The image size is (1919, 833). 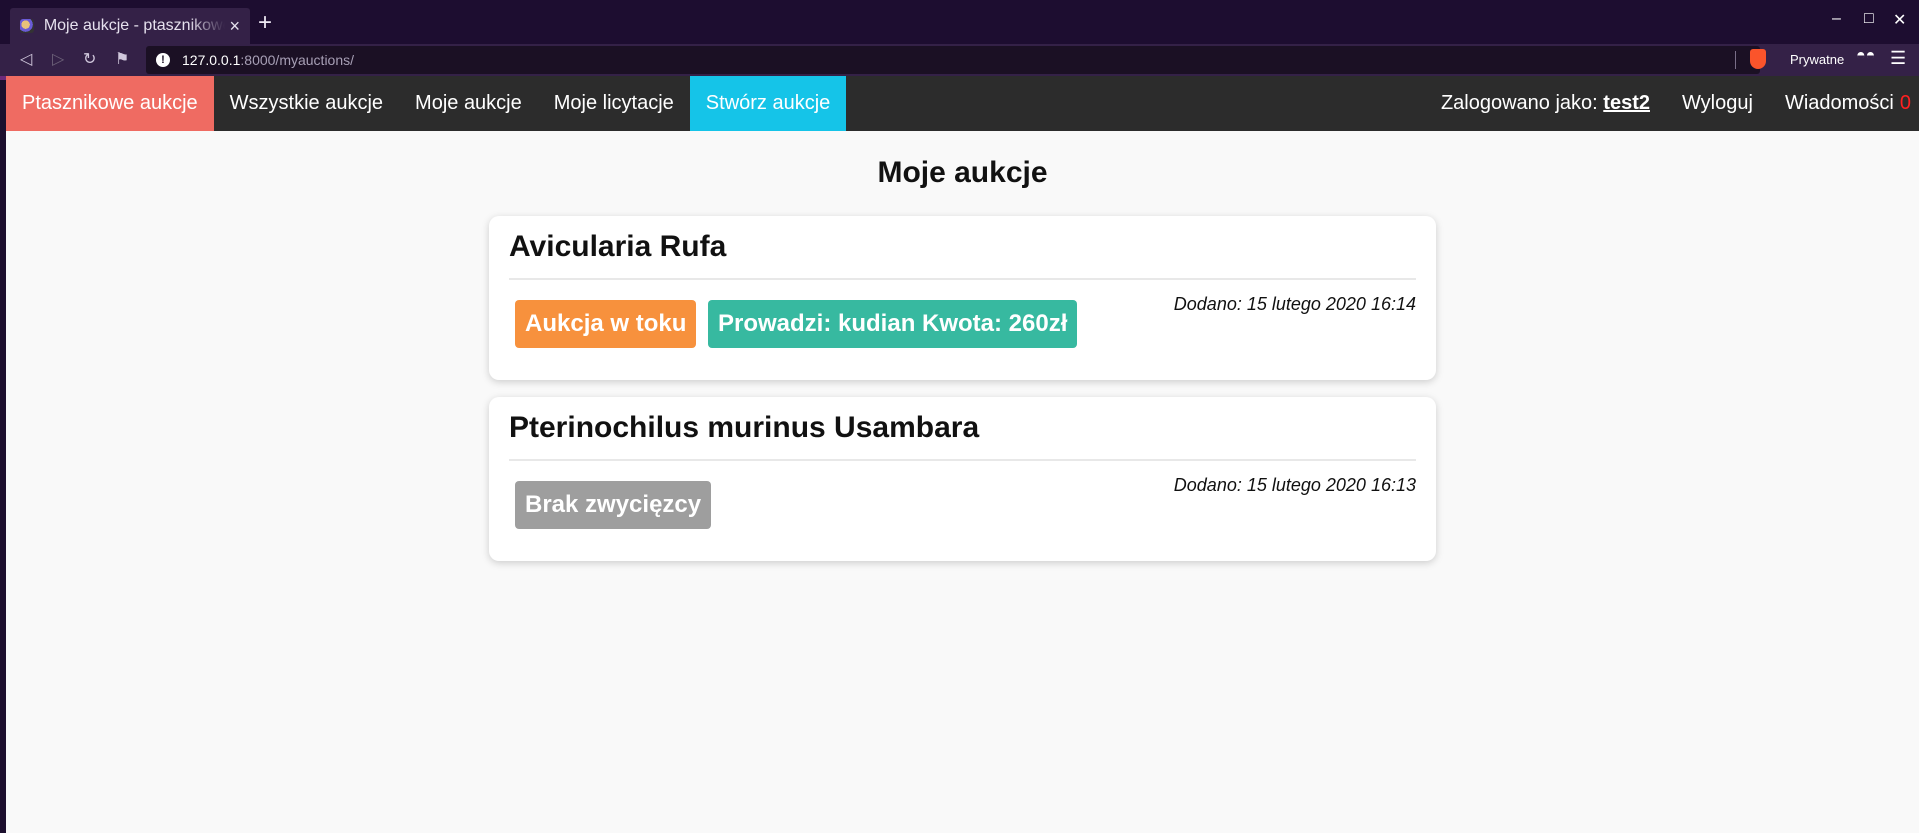 What do you see at coordinates (234, 26) in the screenshot?
I see `tab-close-icon: ×` at bounding box center [234, 26].